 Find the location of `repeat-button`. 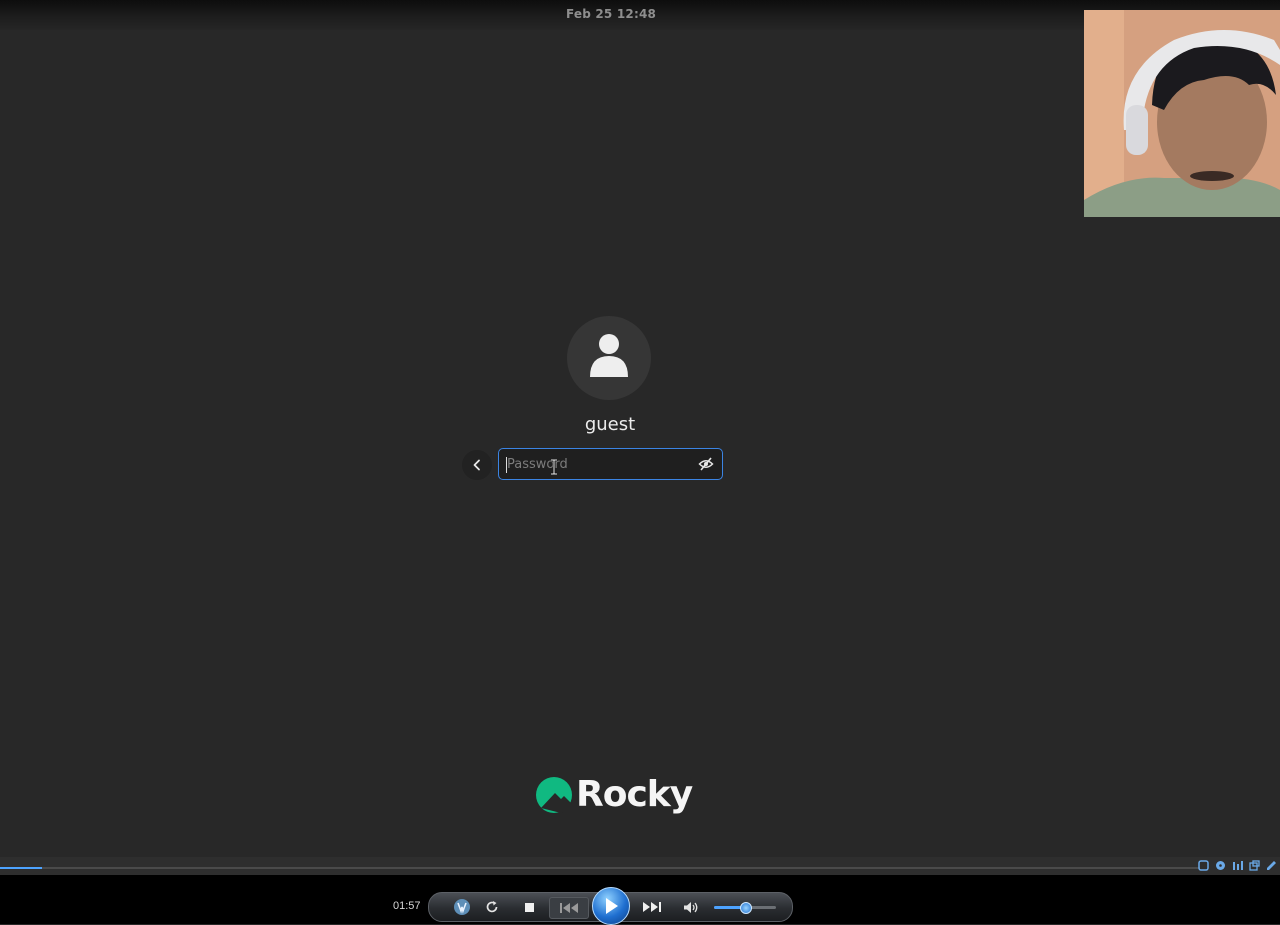

repeat-button is located at coordinates (492, 907).